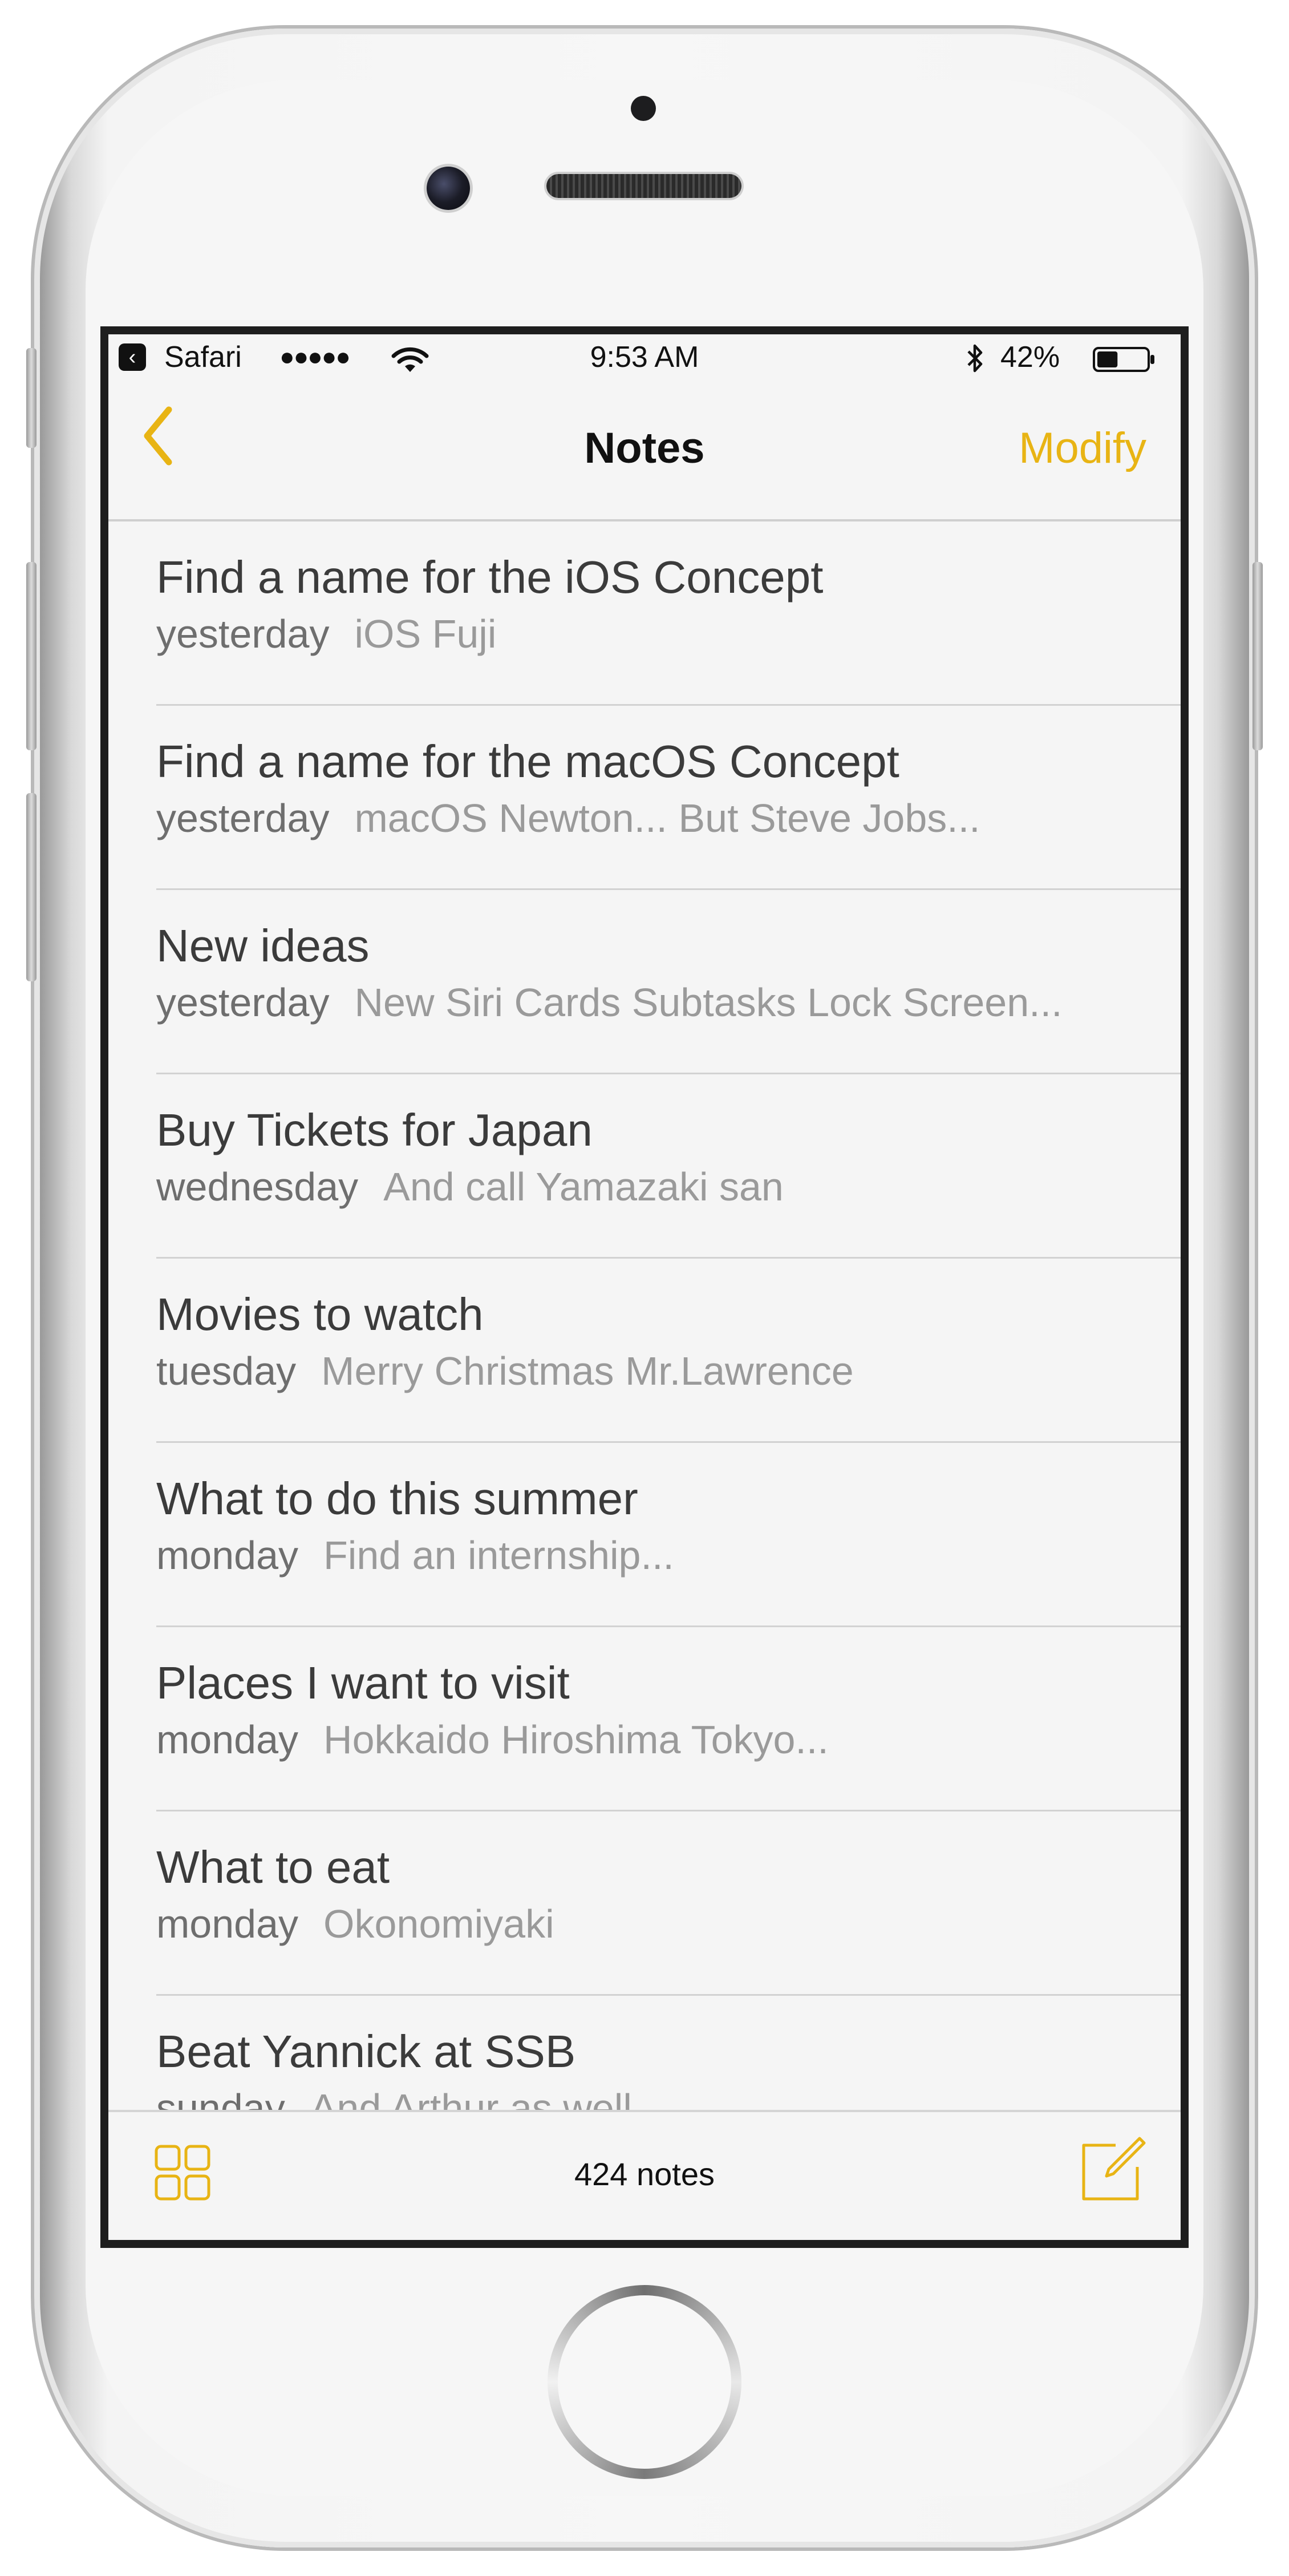  What do you see at coordinates (397, 1499) in the screenshot?
I see `note-title: What to do this summer` at bounding box center [397, 1499].